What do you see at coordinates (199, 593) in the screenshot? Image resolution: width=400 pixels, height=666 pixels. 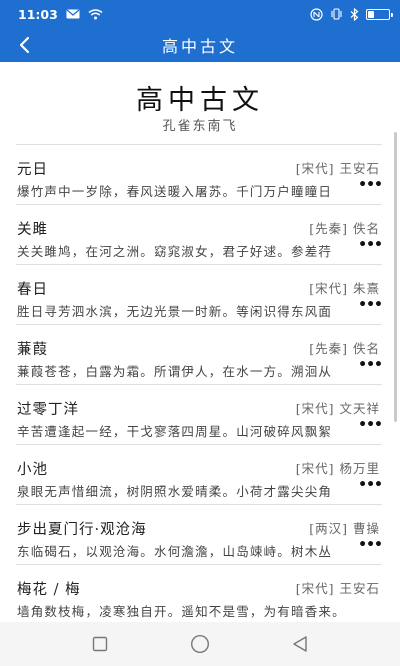 I see `poem-item: 梅花 / 梅 [宋代] 王安石 墙角数枝梅，凌寒独自开。遥知不是雪，为有暗香来。` at bounding box center [199, 593].